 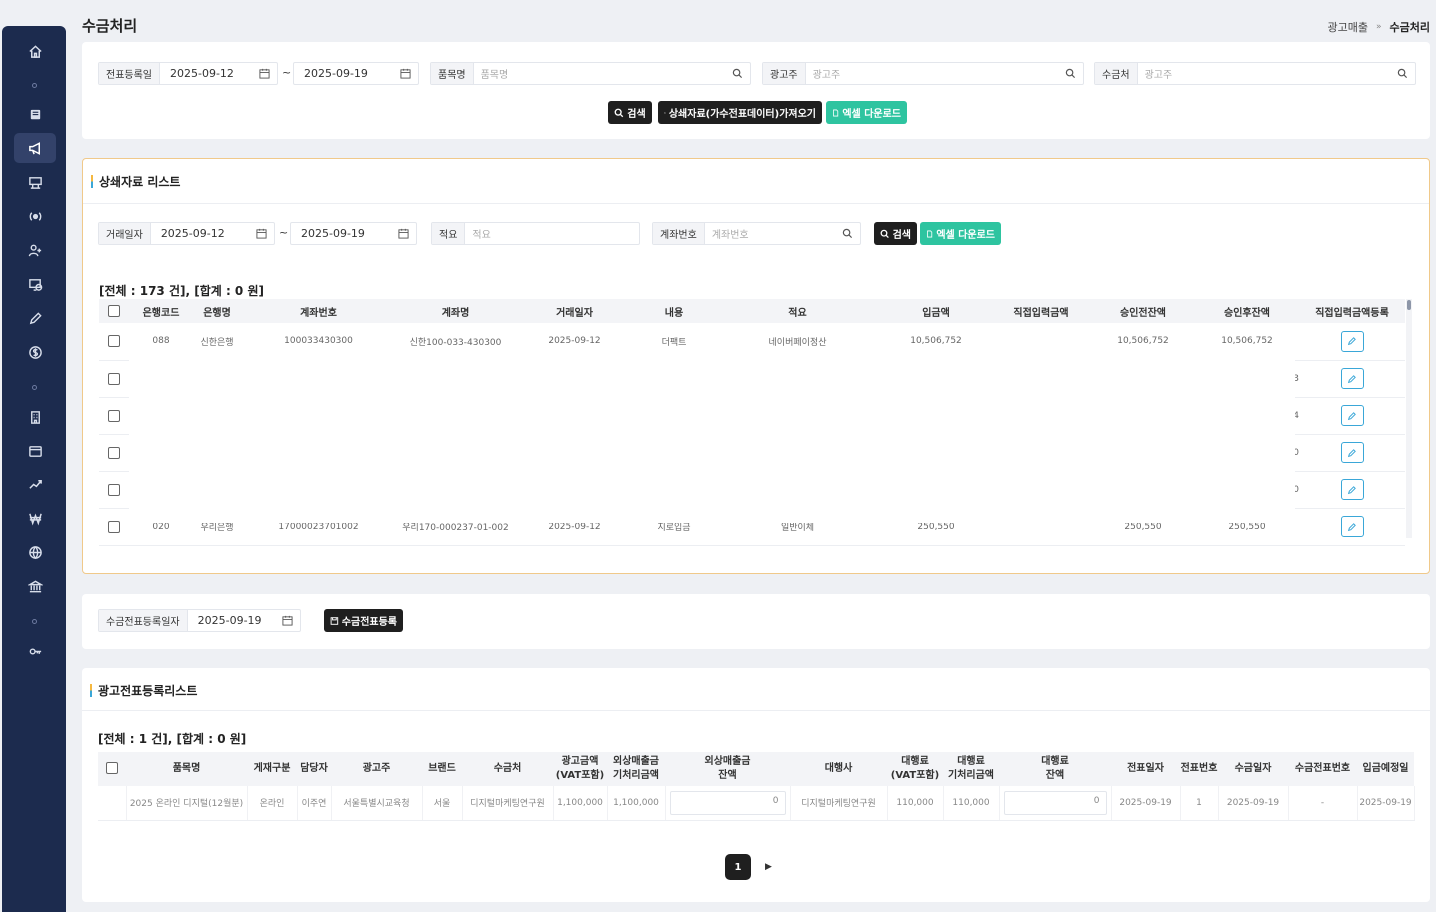 What do you see at coordinates (727, 802) in the screenshot?
I see `receivable-balance-input: 0` at bounding box center [727, 802].